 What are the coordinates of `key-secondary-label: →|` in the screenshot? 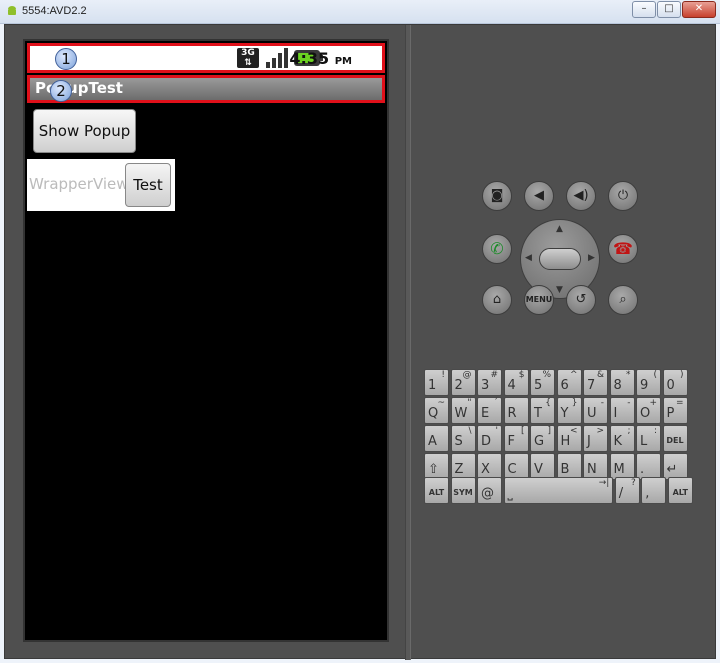 It's located at (604, 483).